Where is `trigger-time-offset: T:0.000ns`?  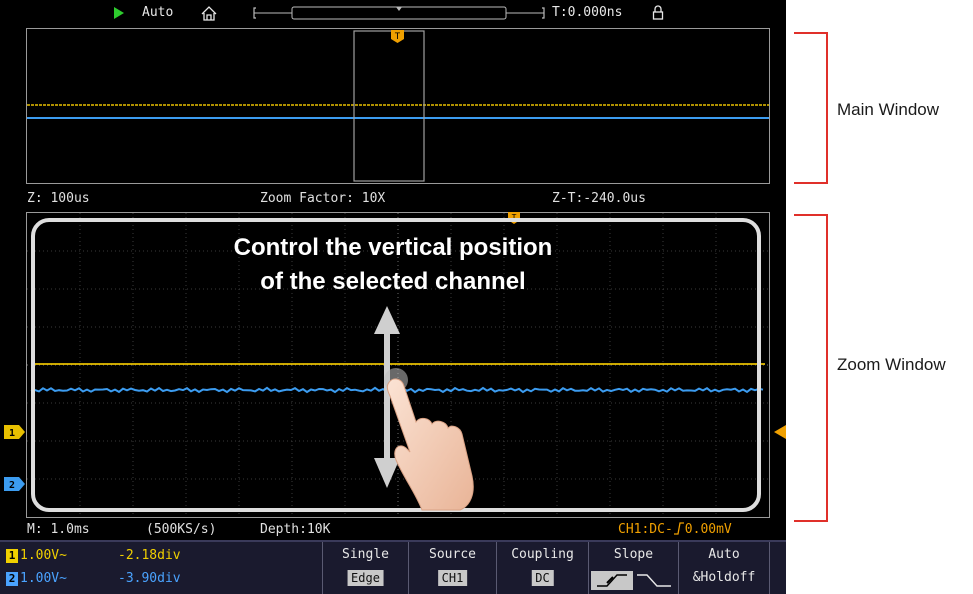
trigger-time-offset: T:0.000ns is located at coordinates (587, 12).